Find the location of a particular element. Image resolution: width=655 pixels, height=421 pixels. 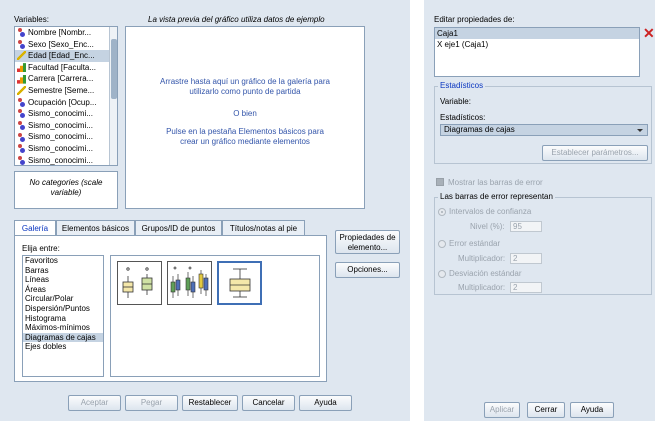

std-dev-radio is located at coordinates (442, 274).